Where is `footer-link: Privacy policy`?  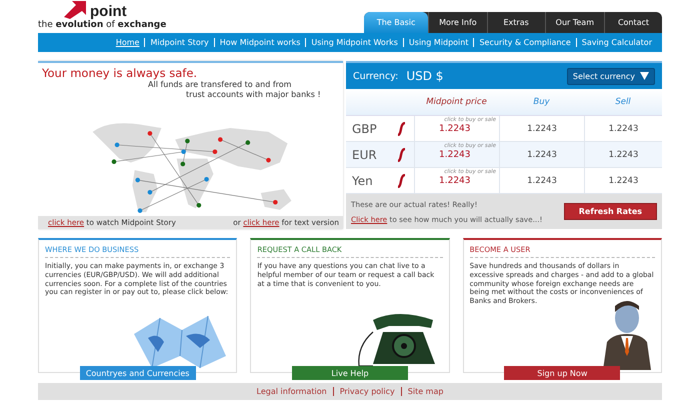 footer-link: Privacy policy is located at coordinates (363, 391).